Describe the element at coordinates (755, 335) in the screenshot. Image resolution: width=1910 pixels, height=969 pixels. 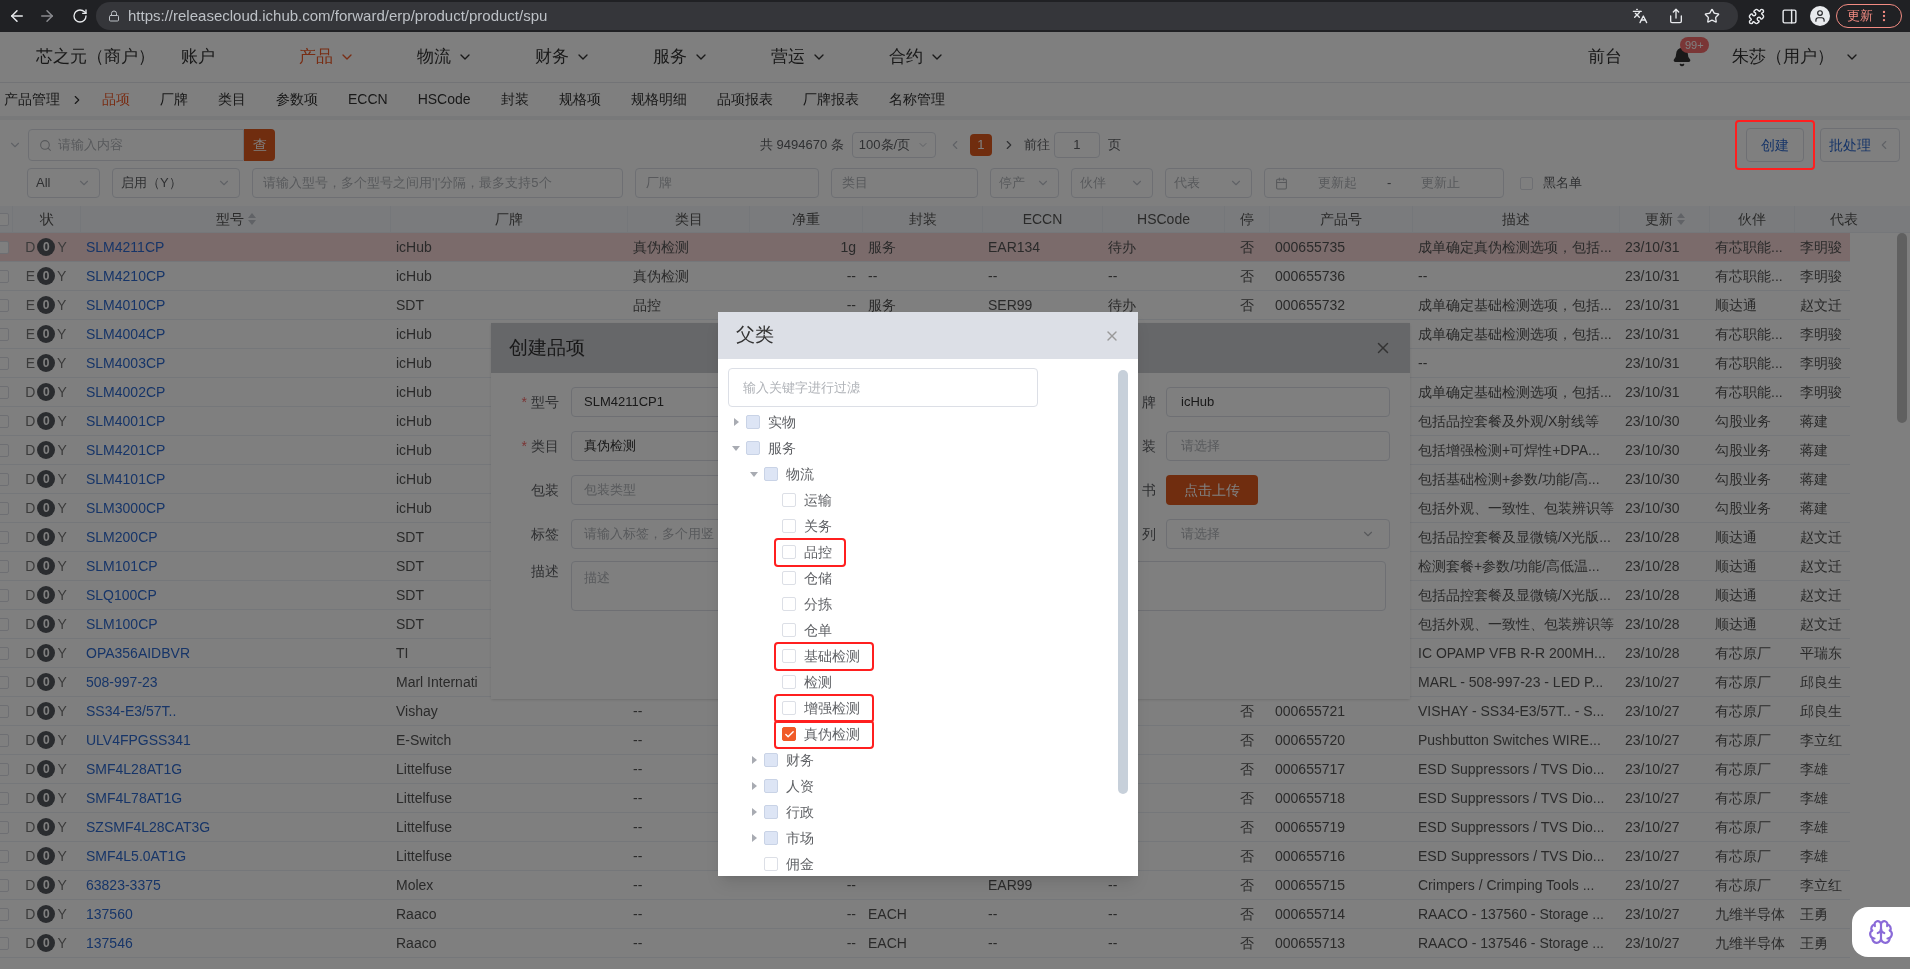
I see `dialog-title: 父类` at that location.